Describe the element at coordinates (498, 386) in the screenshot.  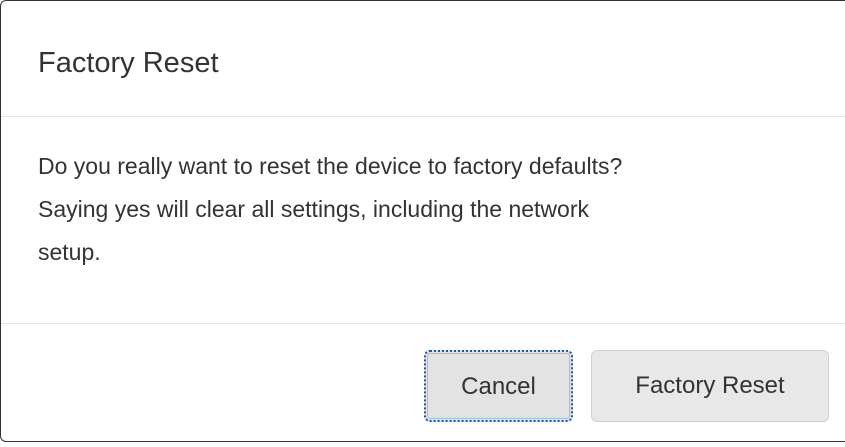
I see `cancel-button: Cancel` at that location.